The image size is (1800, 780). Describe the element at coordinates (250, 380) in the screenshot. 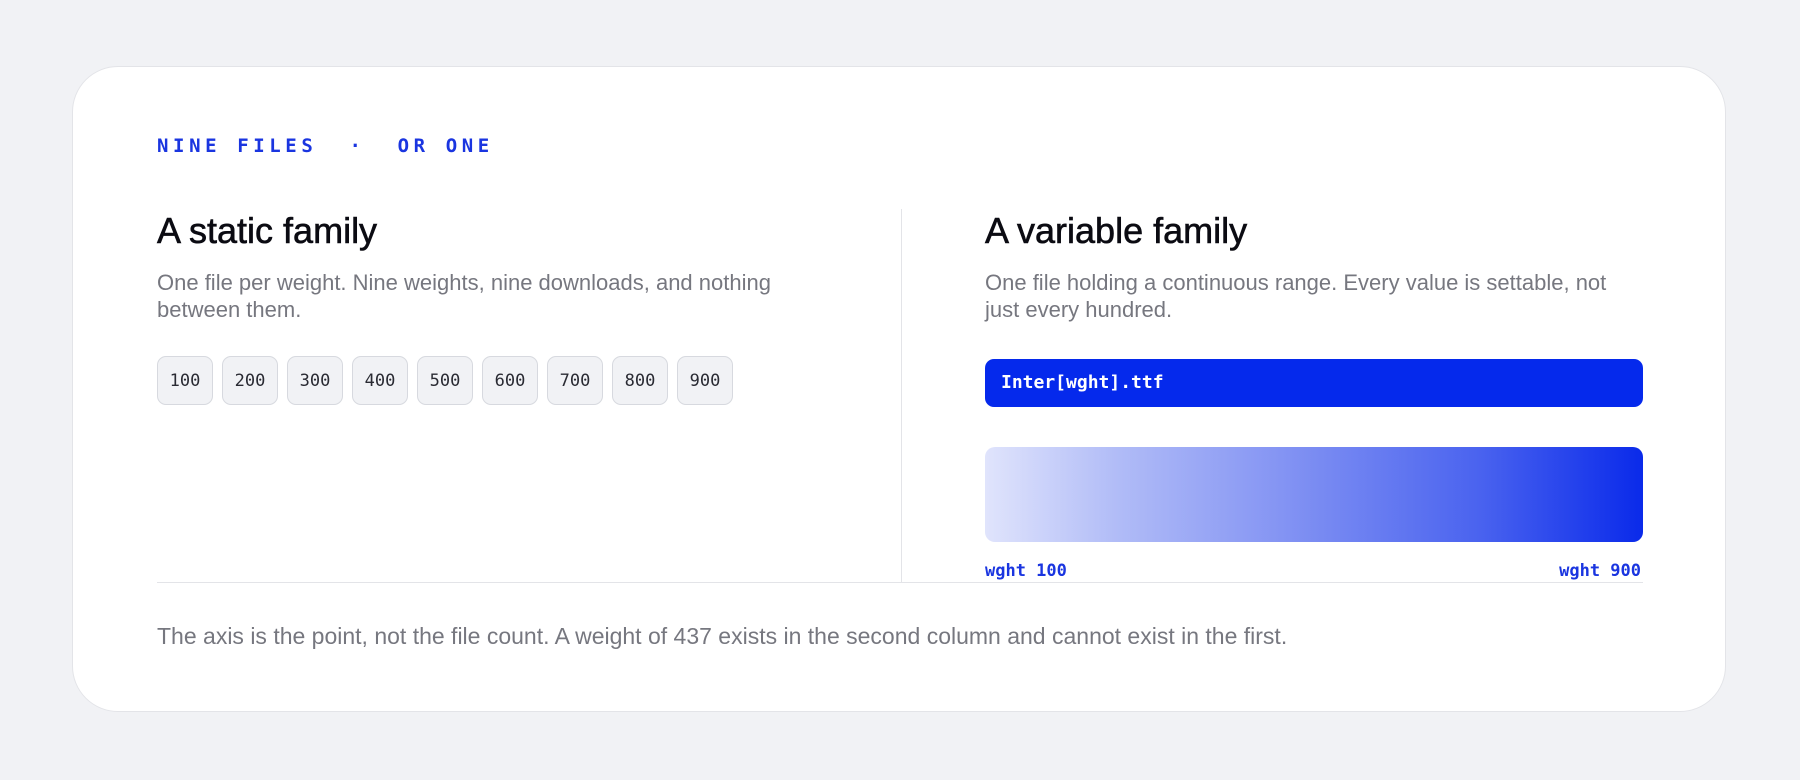

I see `weight-chip-200: 200` at that location.